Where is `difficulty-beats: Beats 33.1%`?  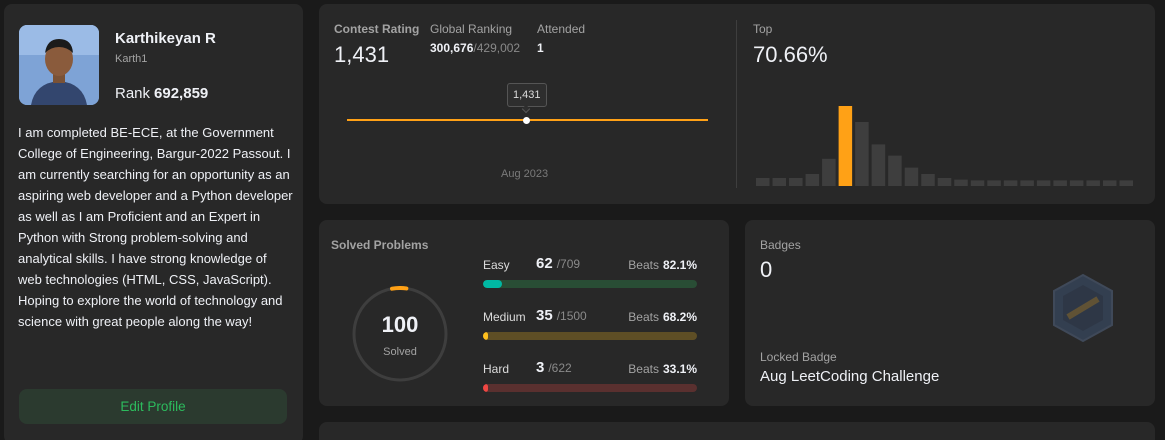 difficulty-beats: Beats 33.1% is located at coordinates (662, 369).